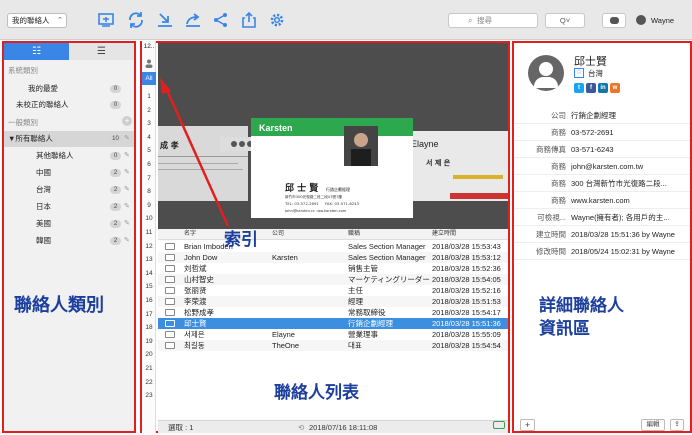 The height and width of the screenshot is (435, 692). I want to click on cell-title: Sales Section Manager, so click(387, 257).